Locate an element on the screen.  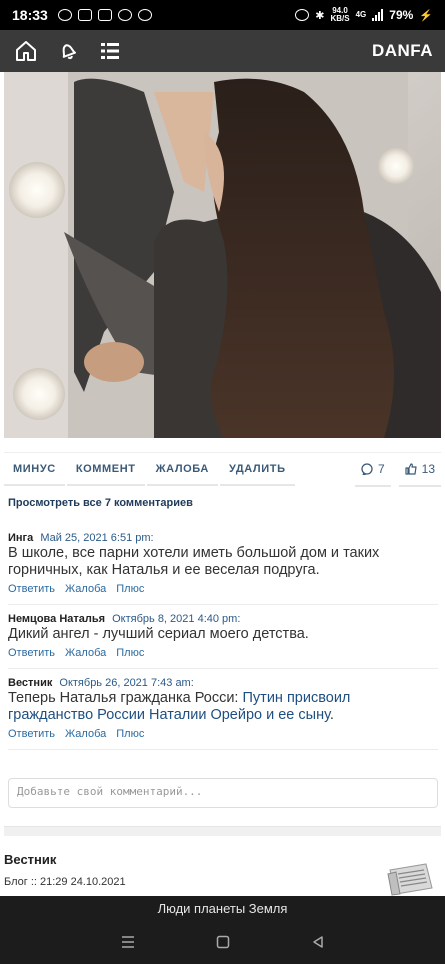
list-icon is located at coordinates (110, 51).